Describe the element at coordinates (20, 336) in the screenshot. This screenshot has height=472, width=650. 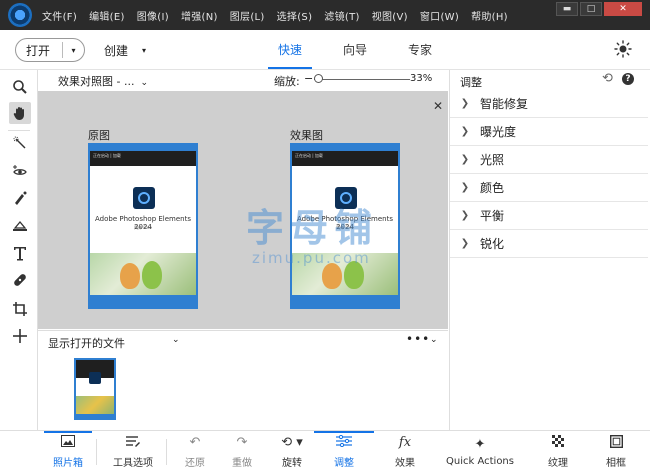
I see `move-tool-icon` at that location.